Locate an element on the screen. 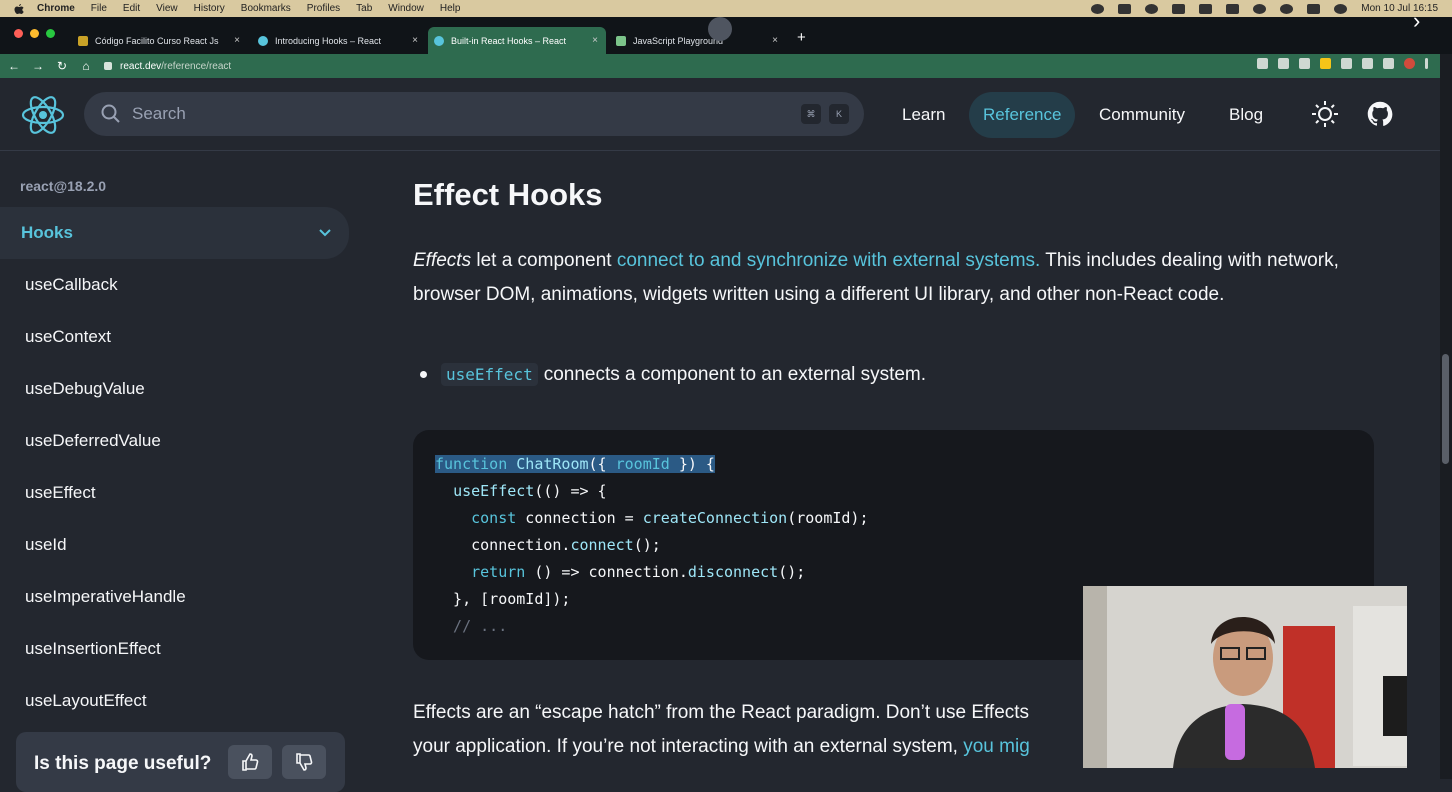 The height and width of the screenshot is (792, 1452). menubar-clock: Mon 10 Jul 16:15 is located at coordinates (1399, 8).